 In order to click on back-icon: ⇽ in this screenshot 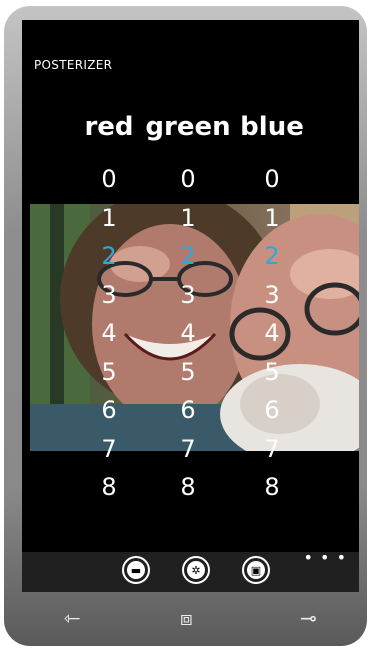, I will do `click(72, 618)`.